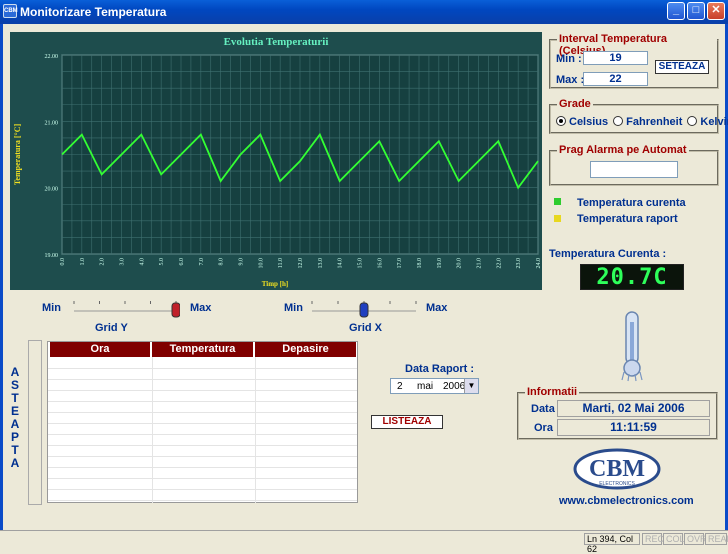  What do you see at coordinates (653, 539) in the screenshot?
I see `status-flag-rec: REC` at bounding box center [653, 539].